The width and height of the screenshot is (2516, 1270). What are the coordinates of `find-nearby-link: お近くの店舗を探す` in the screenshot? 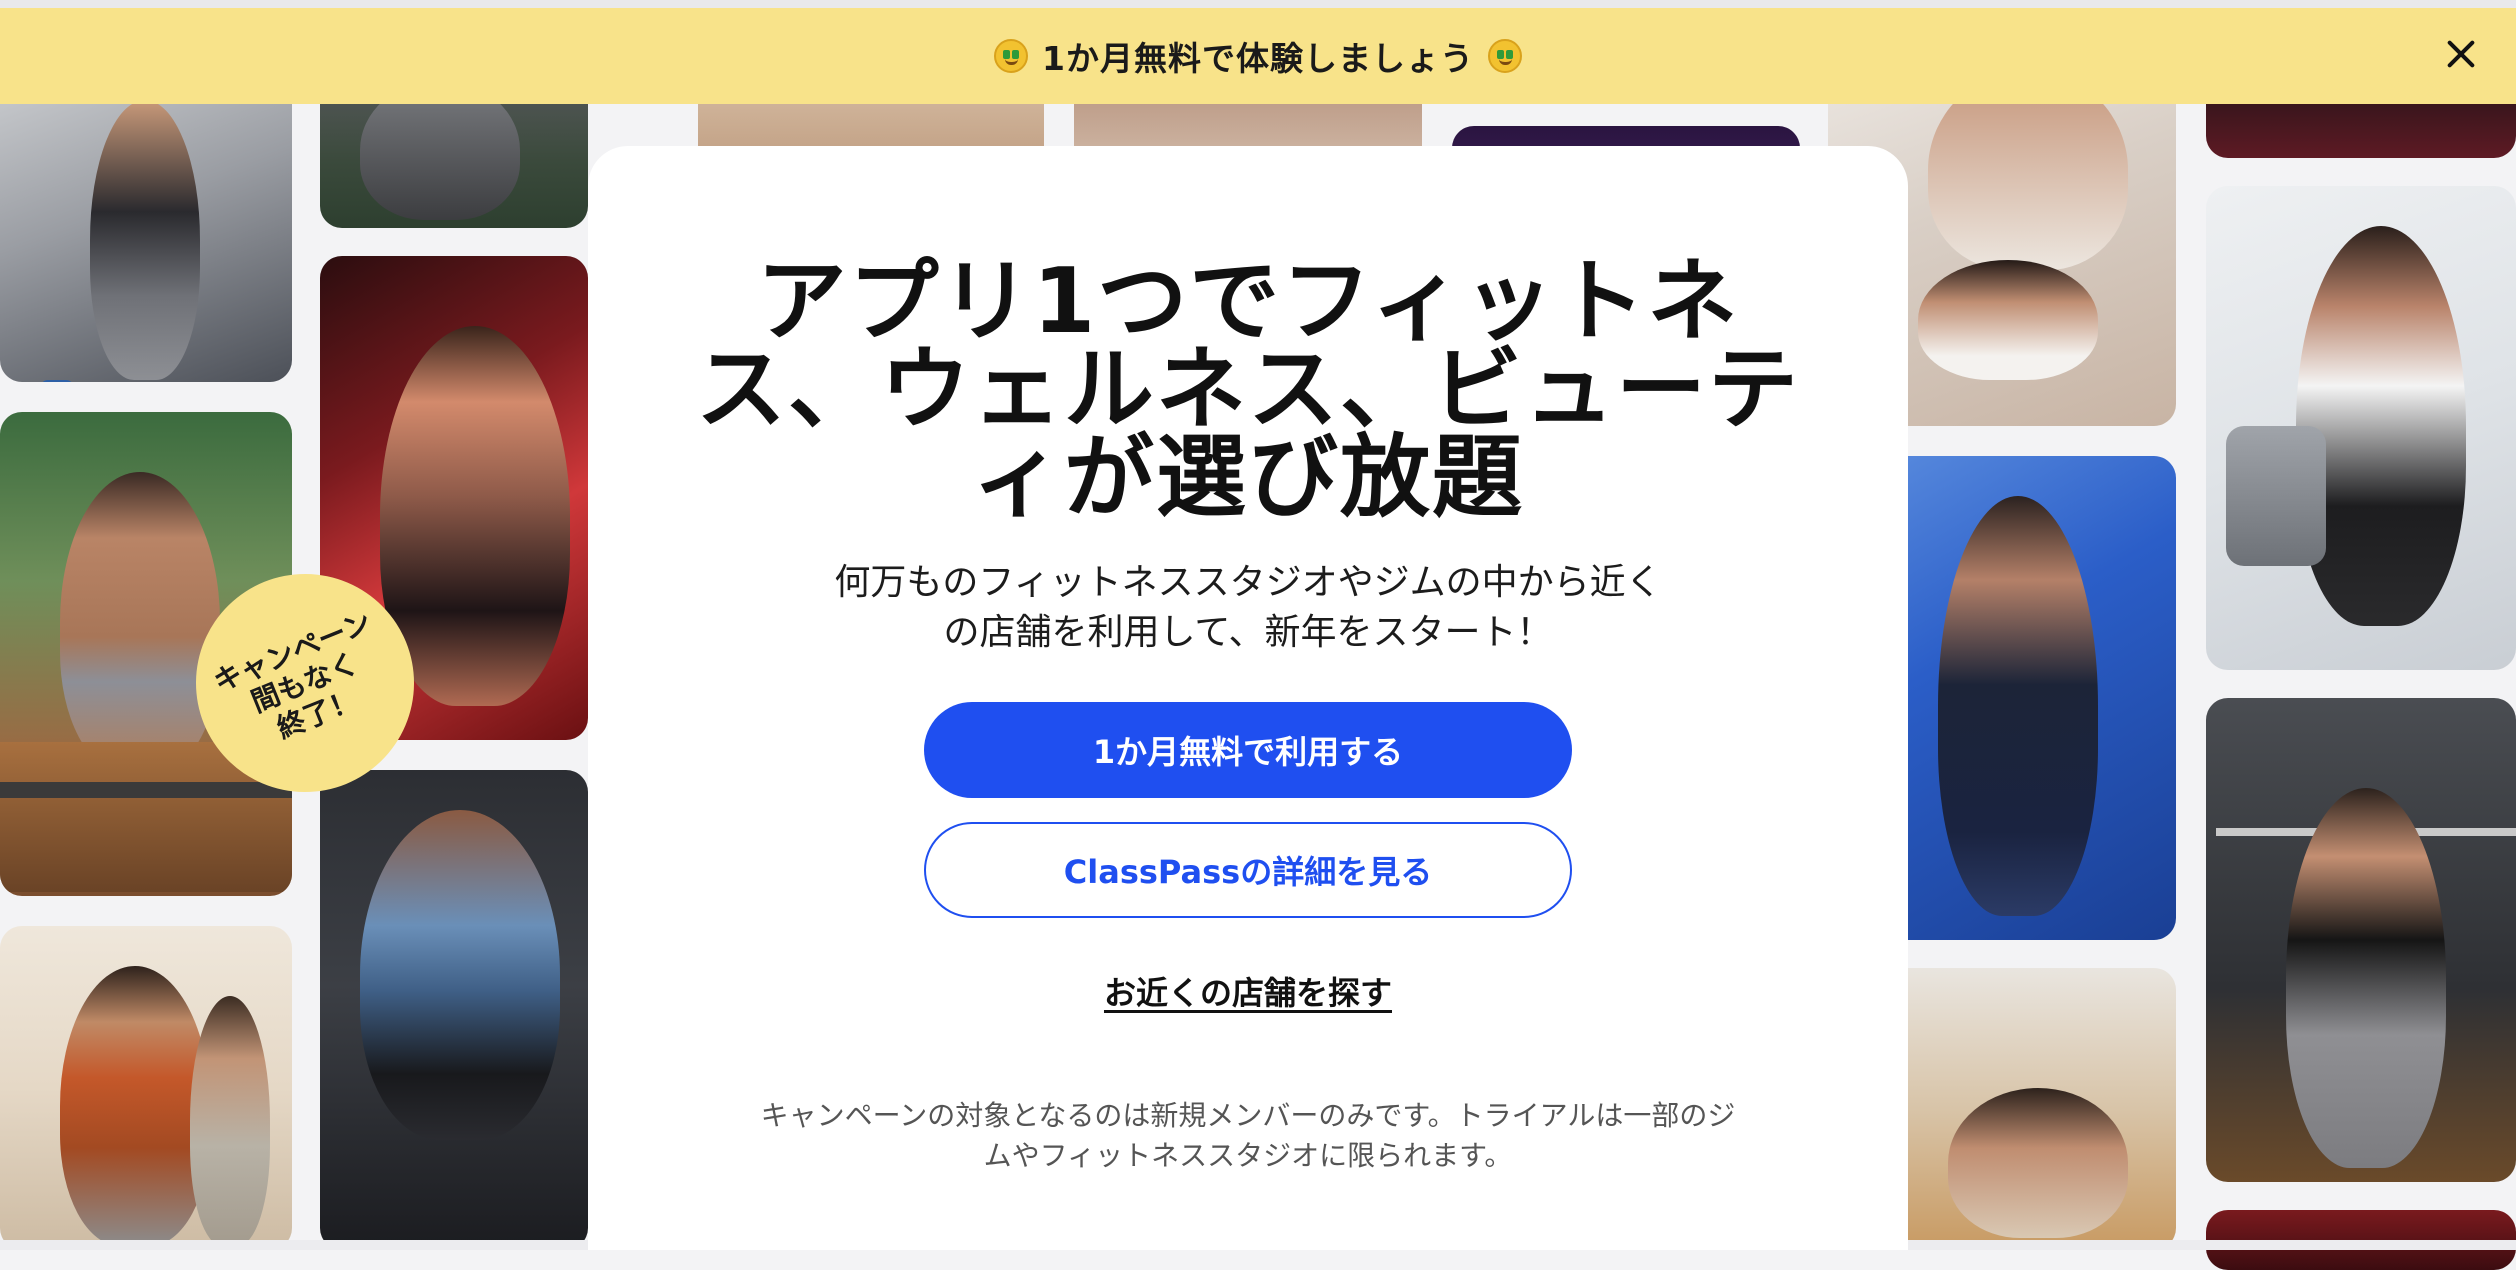 It's located at (1248, 991).